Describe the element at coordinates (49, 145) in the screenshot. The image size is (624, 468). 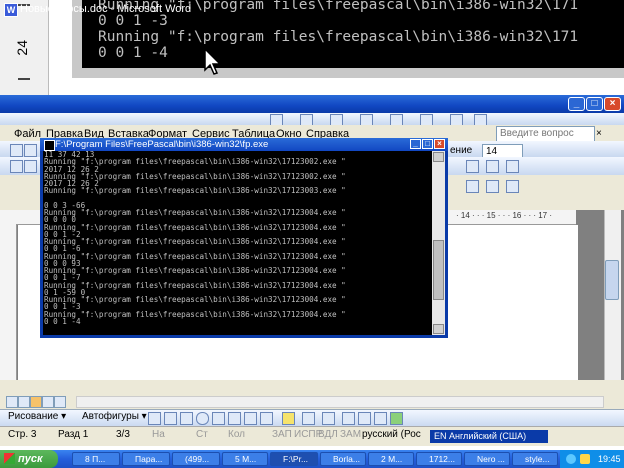
I see `console-app-icon` at that location.